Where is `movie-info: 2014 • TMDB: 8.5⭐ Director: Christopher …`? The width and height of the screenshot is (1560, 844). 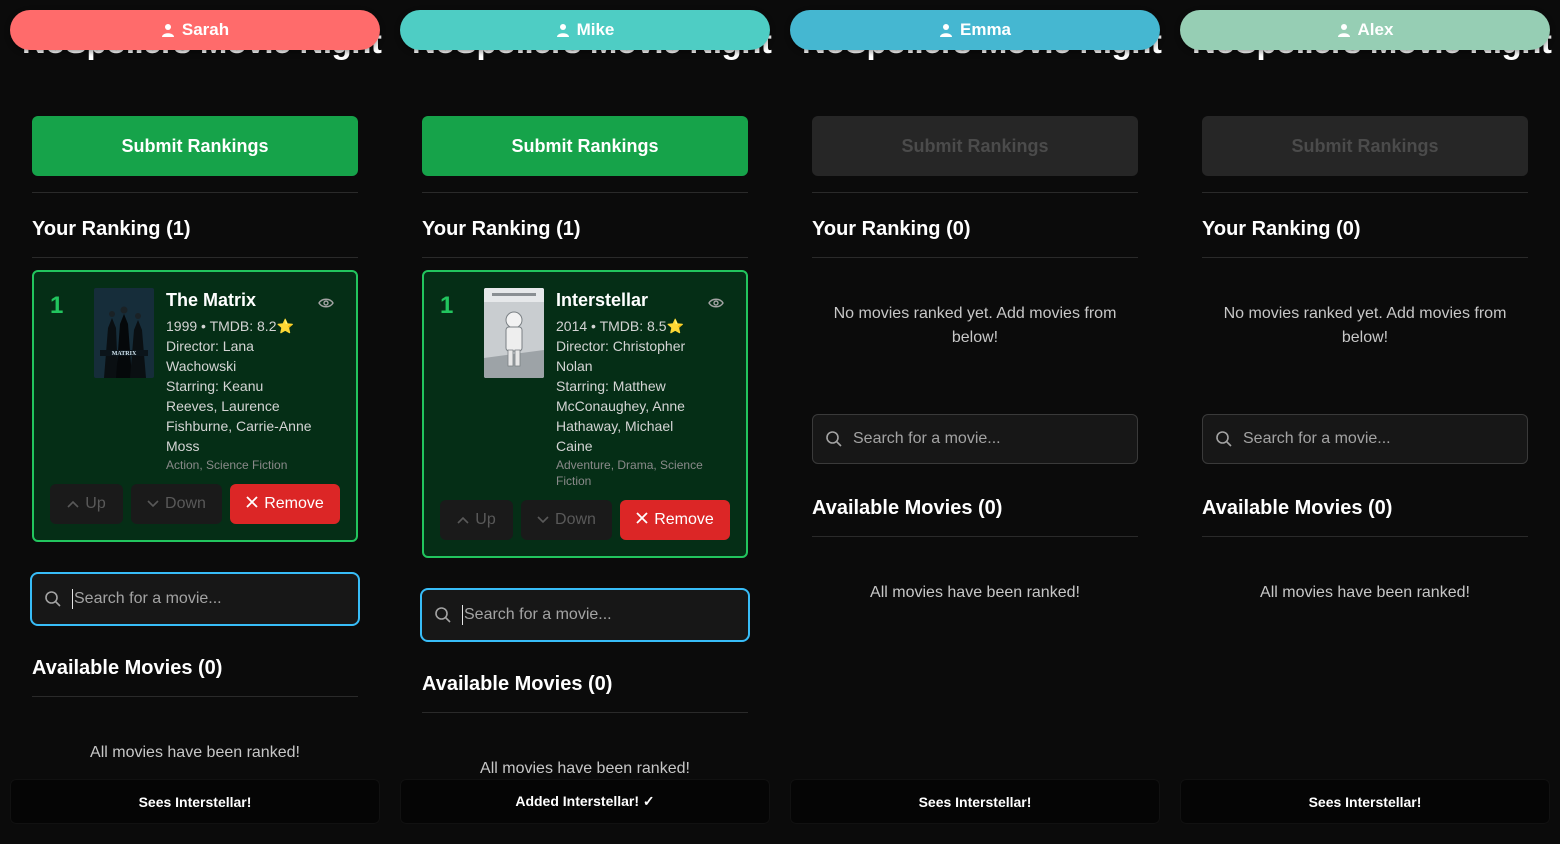
movie-info: 2014 • TMDB: 8.5⭐ Director: Christopher … is located at coordinates (631, 402).